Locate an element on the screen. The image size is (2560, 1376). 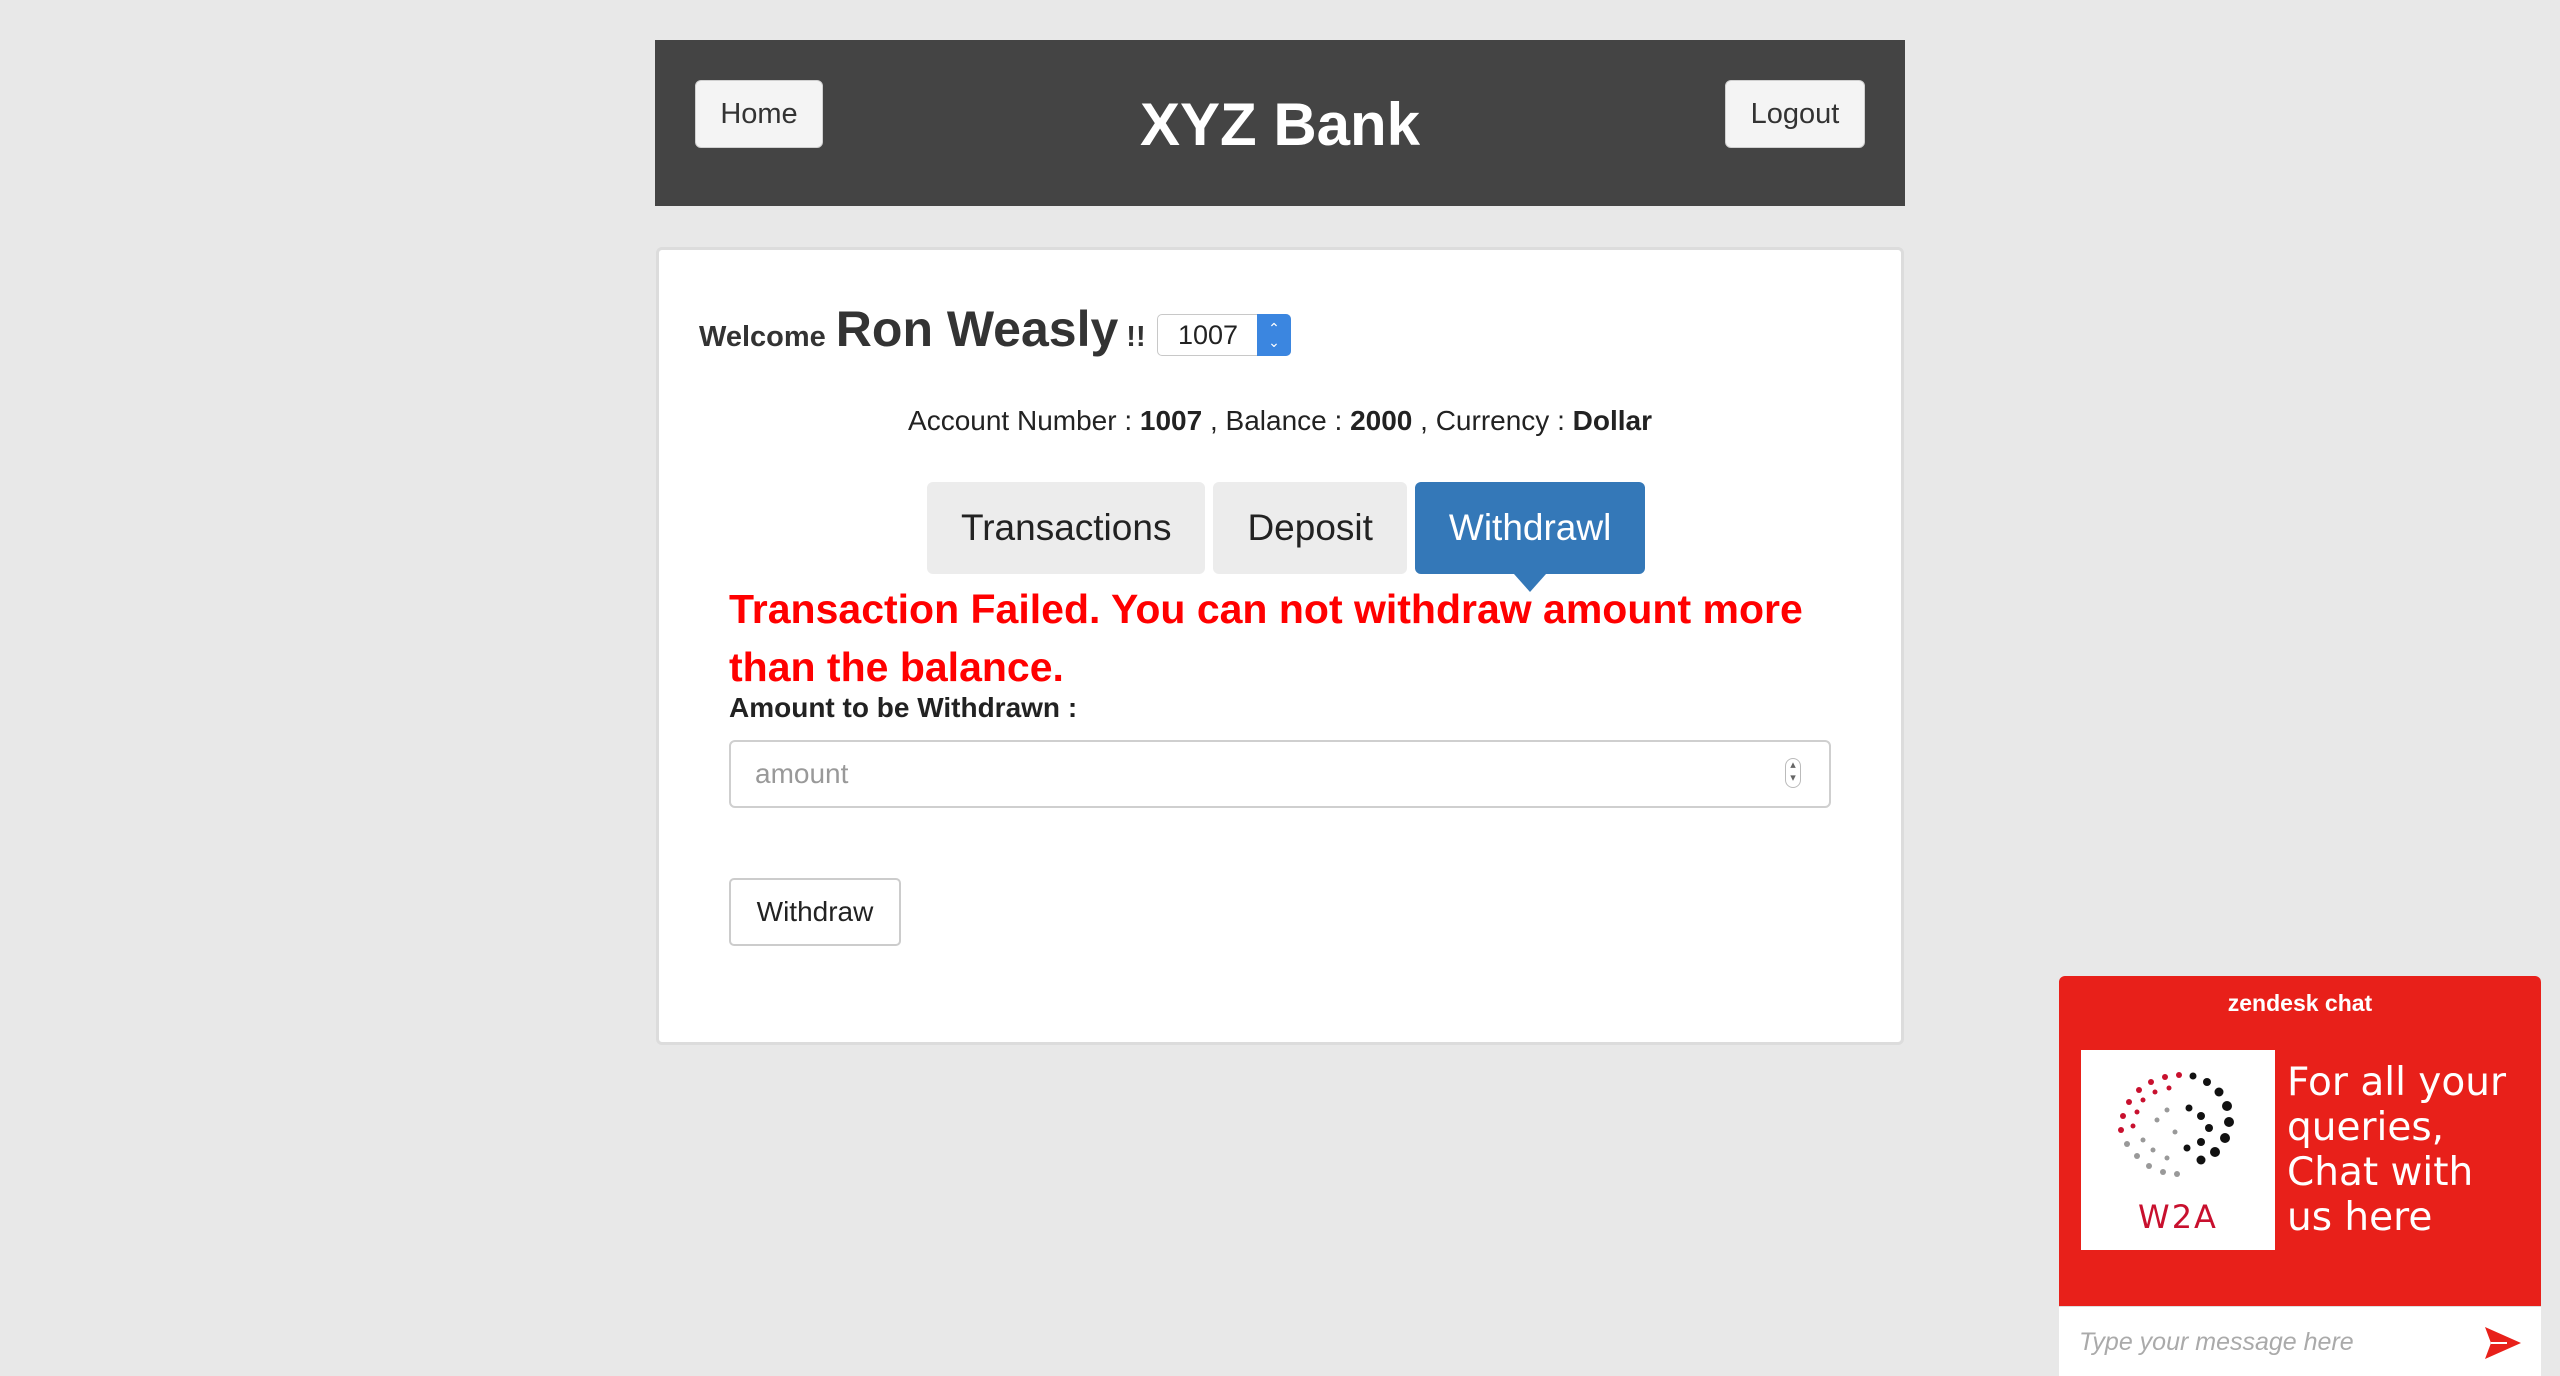
welcome-row: Welcome Ron Weasly !! is located at coordinates (922, 329).